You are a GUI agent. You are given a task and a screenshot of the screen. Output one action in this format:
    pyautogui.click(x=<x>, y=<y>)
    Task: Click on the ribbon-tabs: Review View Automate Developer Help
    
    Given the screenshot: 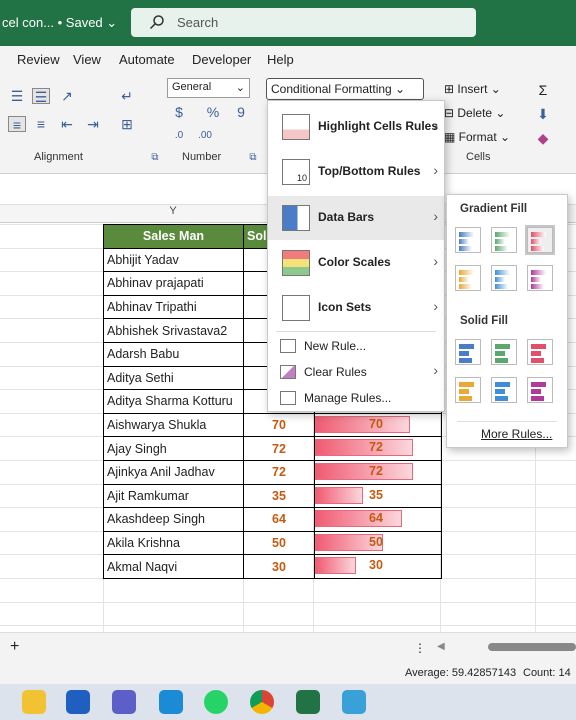 What is the action you would take?
    pyautogui.click(x=288, y=60)
    